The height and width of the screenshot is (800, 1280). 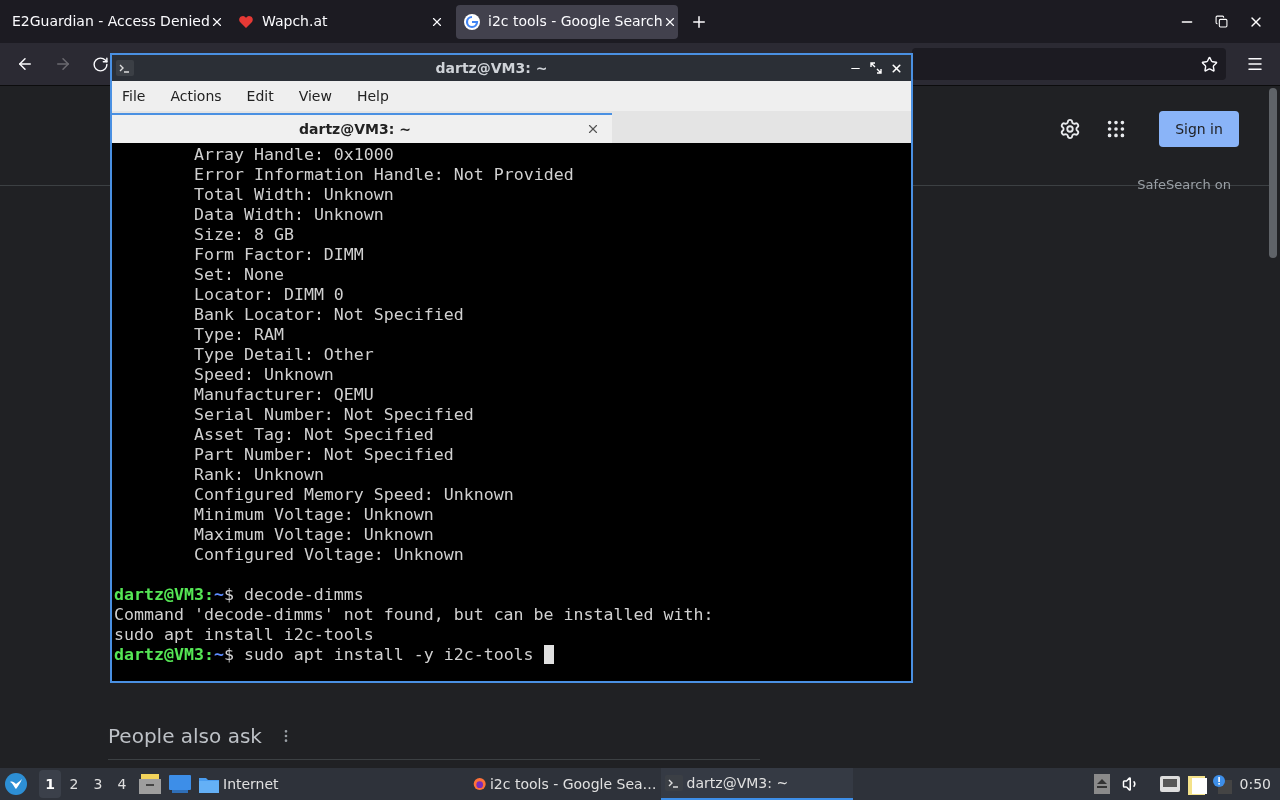 I want to click on terminal-line: Configured Memory Speed: Unknown, so click(x=354, y=495).